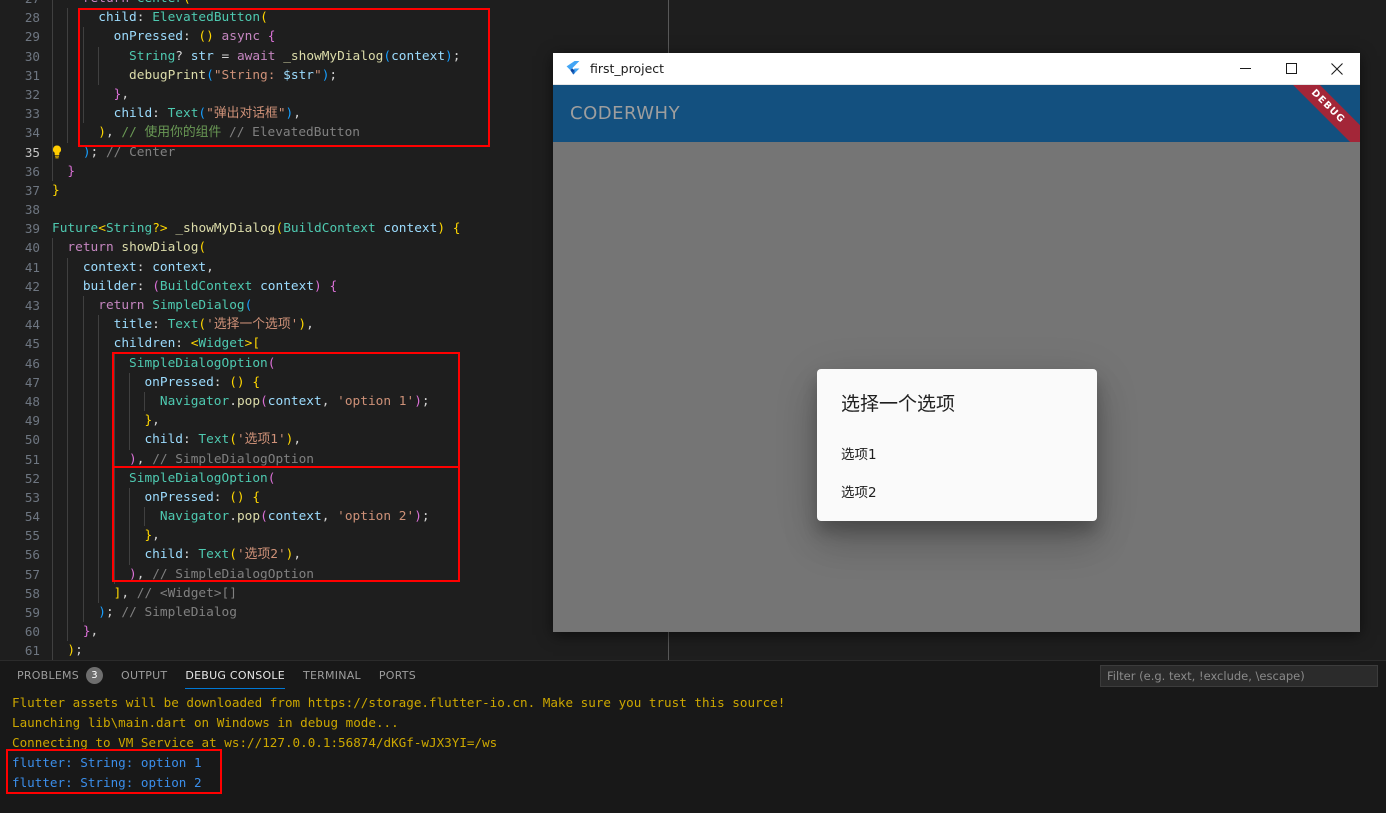 The width and height of the screenshot is (1386, 813). Describe the element at coordinates (48, 675) in the screenshot. I see `tab-label: PROBLEMS` at that location.